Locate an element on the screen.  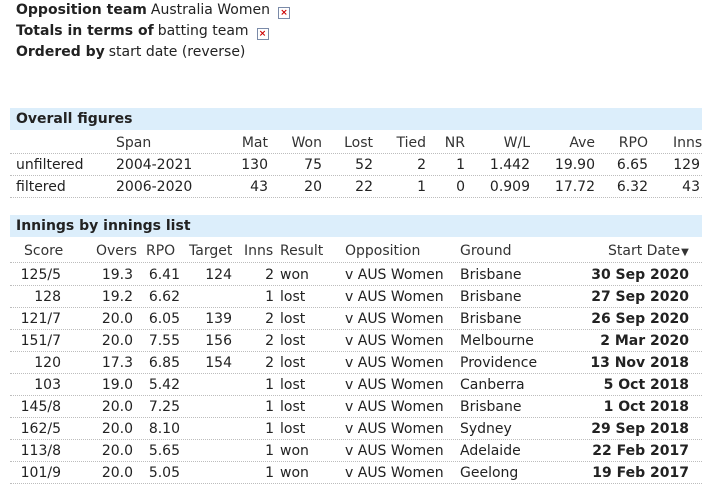
overall-cell: 6.65 is located at coordinates (632, 165).